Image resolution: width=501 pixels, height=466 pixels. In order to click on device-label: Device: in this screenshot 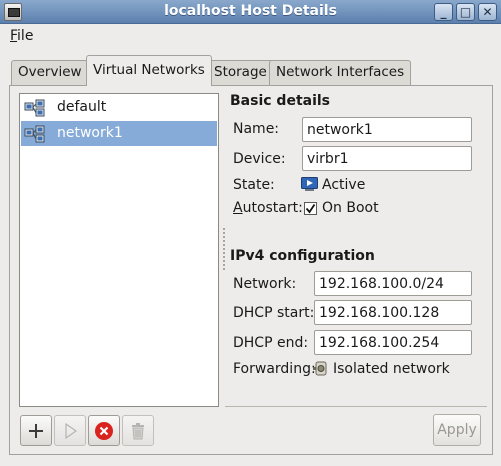, I will do `click(259, 159)`.